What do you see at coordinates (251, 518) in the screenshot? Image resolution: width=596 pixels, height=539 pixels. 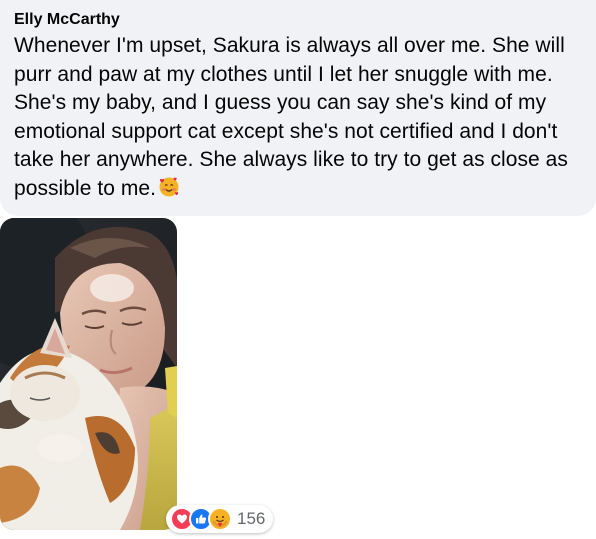 I see `reaction-count: 156` at bounding box center [251, 518].